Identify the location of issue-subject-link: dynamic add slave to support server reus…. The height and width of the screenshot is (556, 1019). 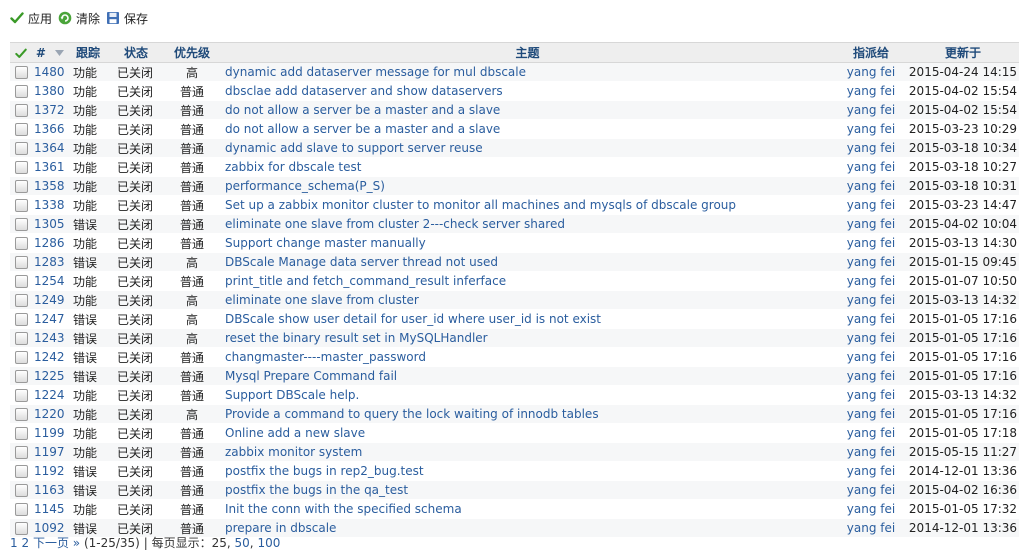
(354, 148).